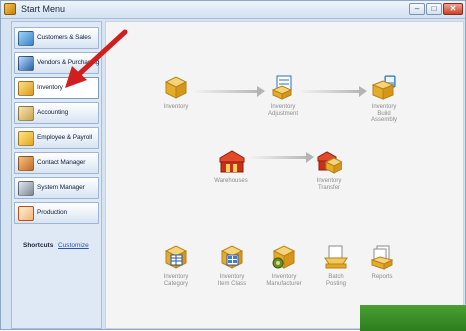  What do you see at coordinates (284, 280) in the screenshot?
I see `inventory-manufacturer-label: Inventory Manufacturer` at bounding box center [284, 280].